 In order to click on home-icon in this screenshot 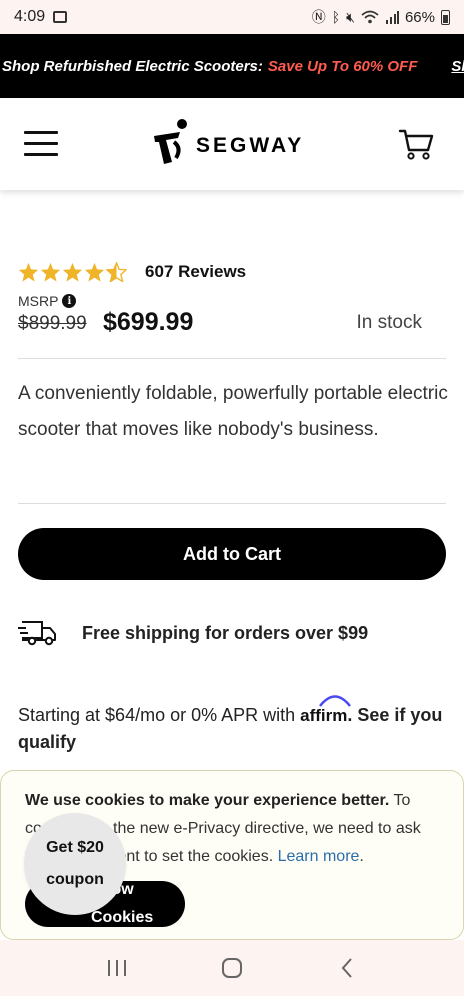, I will do `click(232, 968)`.